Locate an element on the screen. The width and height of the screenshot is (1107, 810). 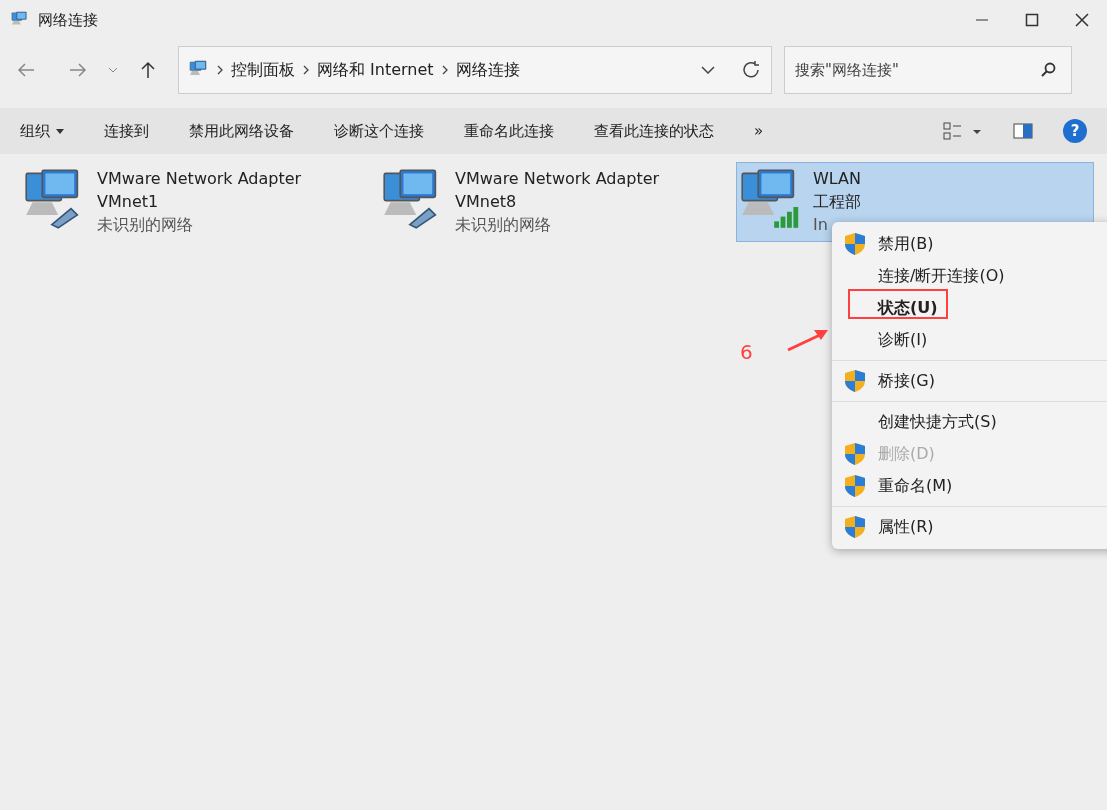
adapter-name: WLAN is located at coordinates (837, 179).